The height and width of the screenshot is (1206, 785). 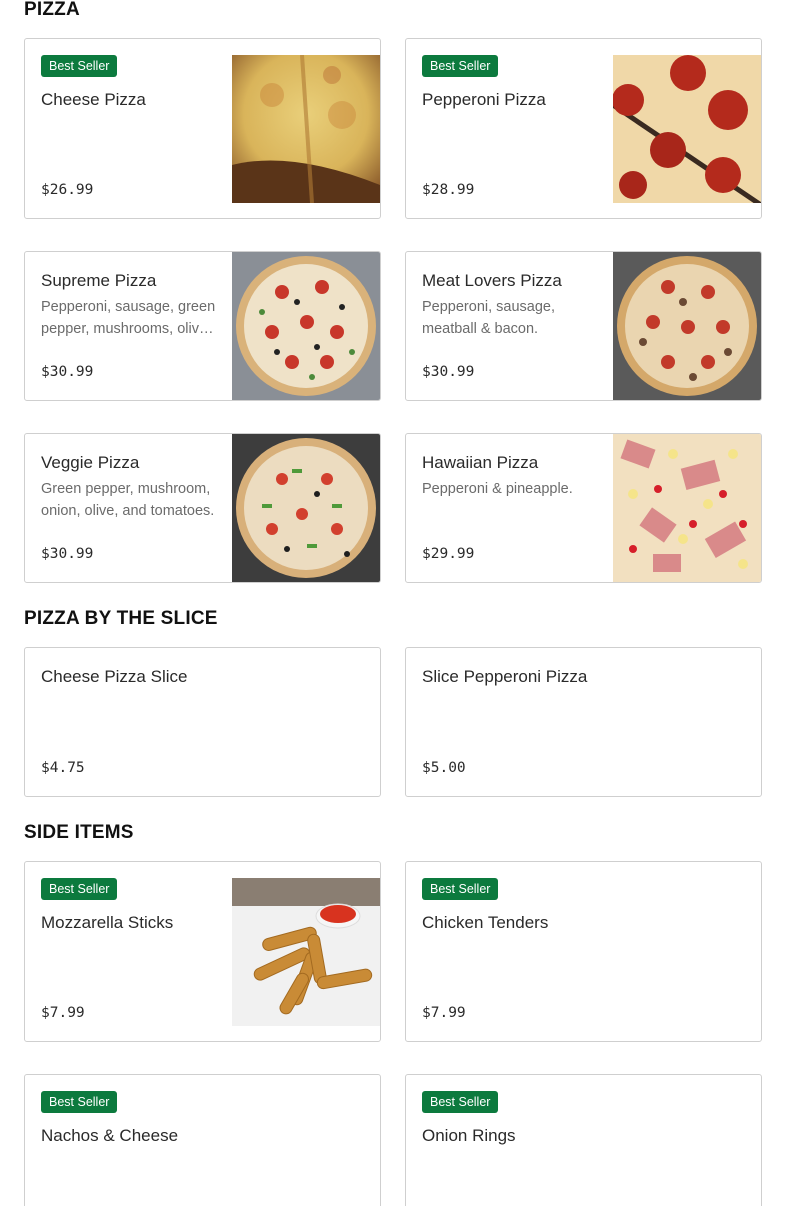 What do you see at coordinates (114, 676) in the screenshot?
I see `item-title: Cheese Pizza Slice` at bounding box center [114, 676].